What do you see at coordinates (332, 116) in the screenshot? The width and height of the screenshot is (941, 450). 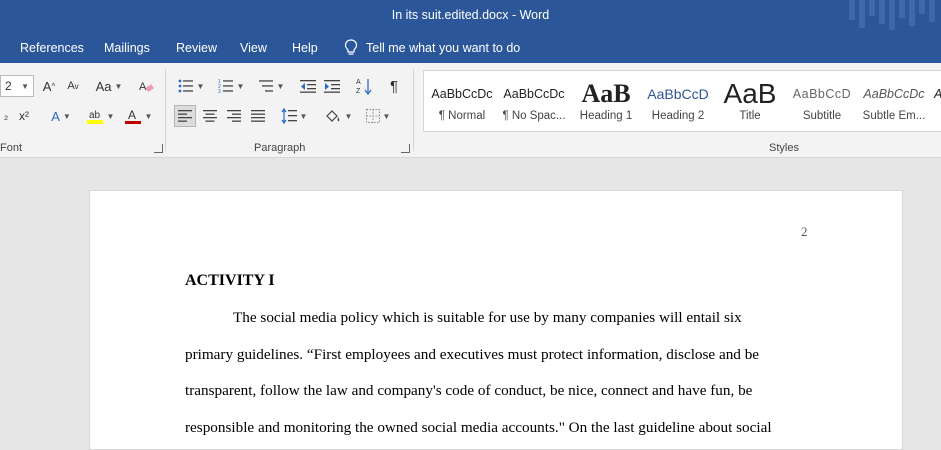 I see `paint-bucket-icon` at bounding box center [332, 116].